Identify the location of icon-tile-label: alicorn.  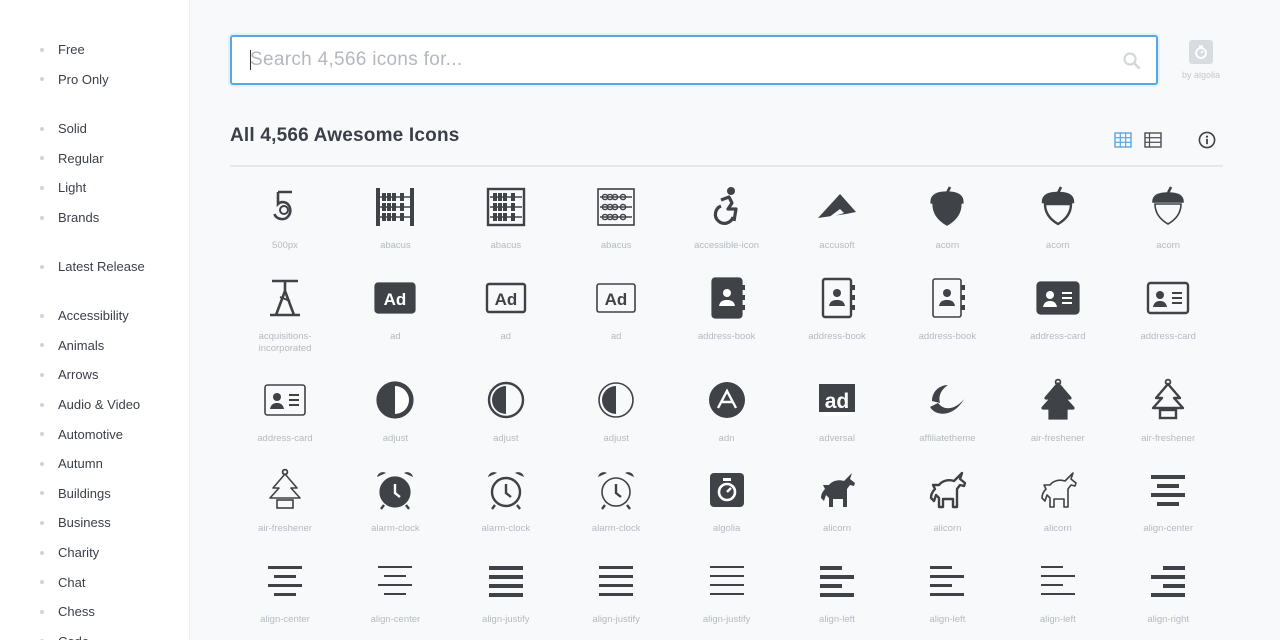
(947, 528).